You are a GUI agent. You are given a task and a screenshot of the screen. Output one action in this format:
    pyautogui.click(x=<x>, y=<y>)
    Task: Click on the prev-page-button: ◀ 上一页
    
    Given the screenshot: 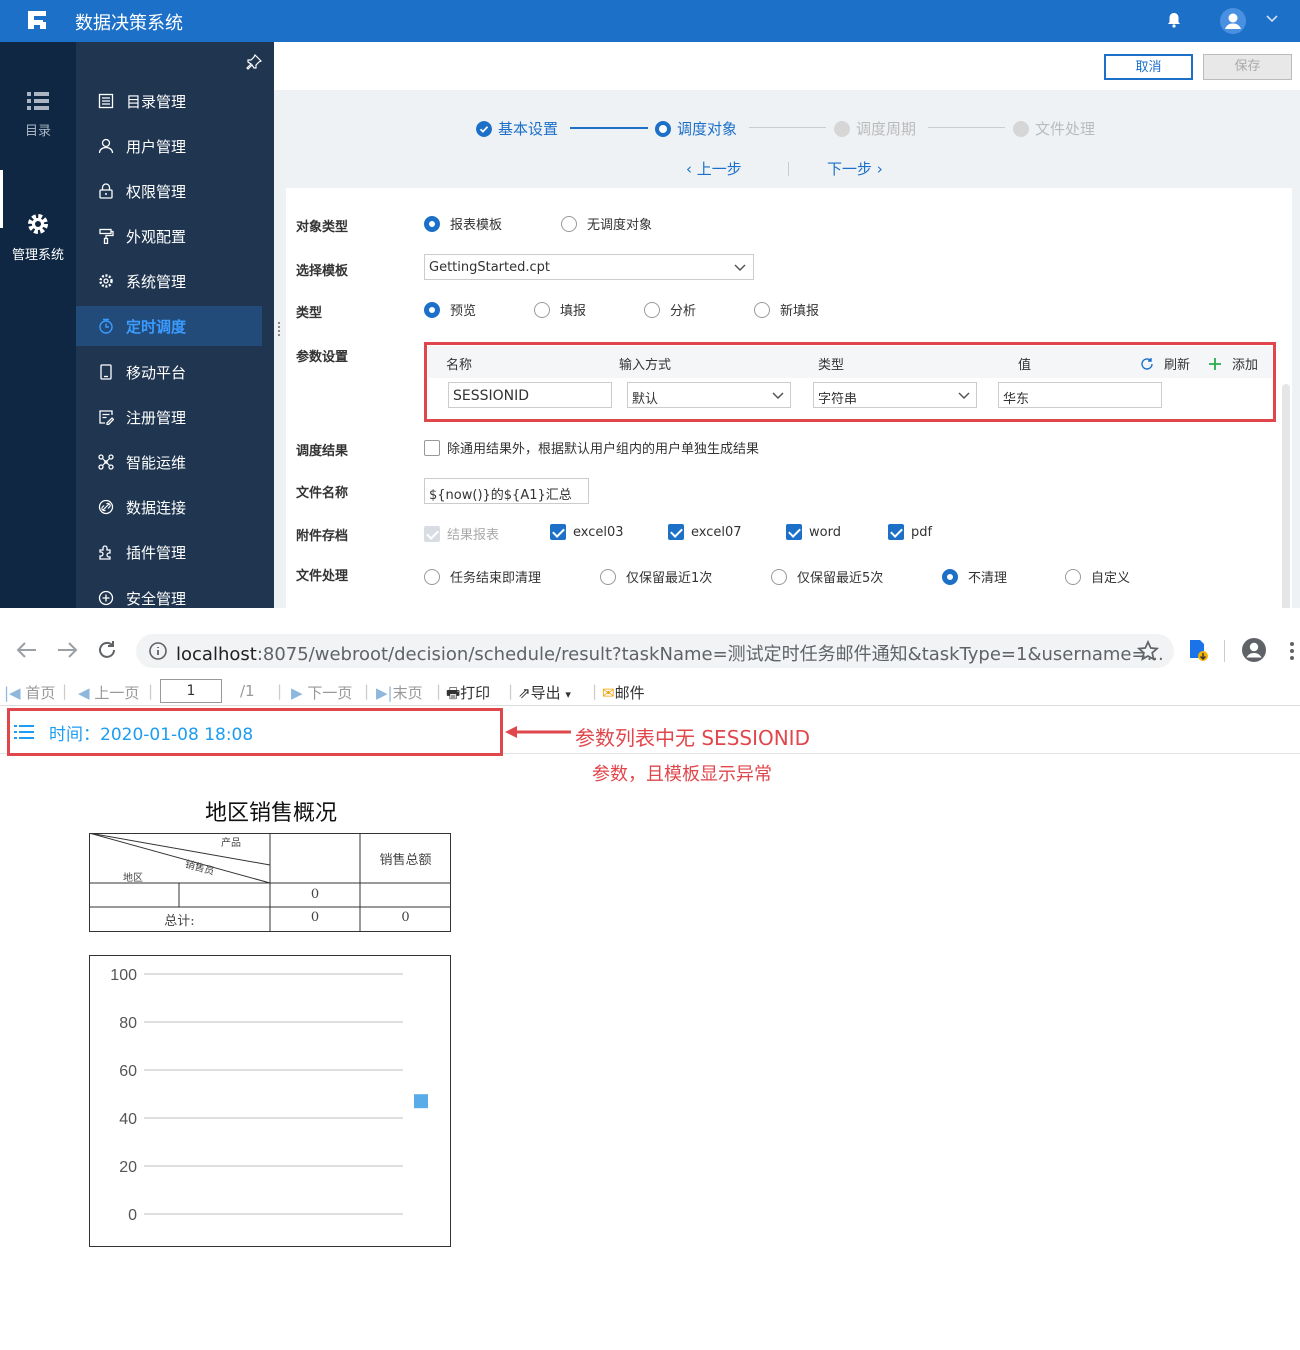 What is the action you would take?
    pyautogui.click(x=108, y=692)
    